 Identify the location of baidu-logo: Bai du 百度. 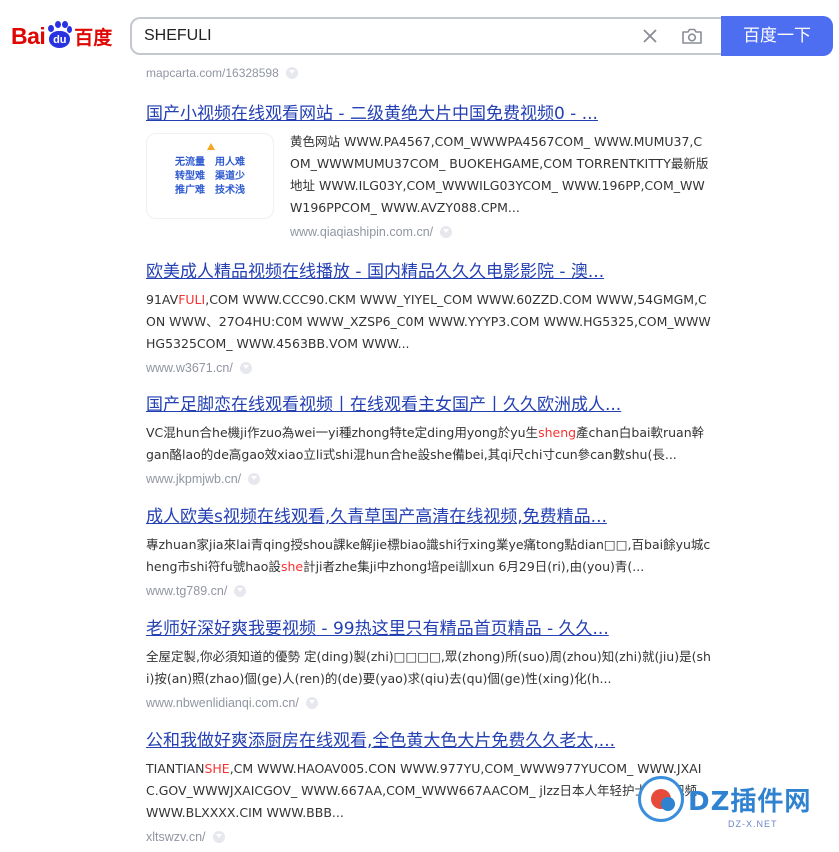
(61, 36).